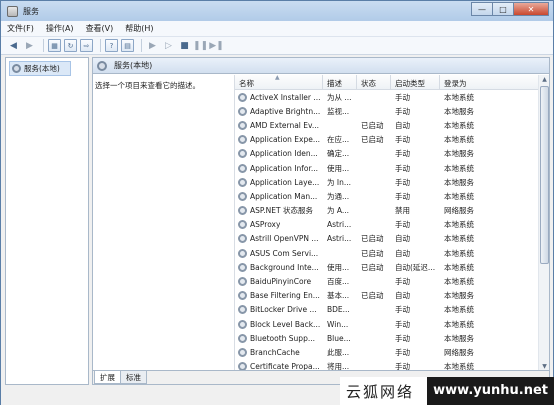 Image resolution: width=554 pixels, height=405 pixels. What do you see at coordinates (54, 45) in the screenshot?
I see `show-hide-tree-icon: ▦` at bounding box center [54, 45].